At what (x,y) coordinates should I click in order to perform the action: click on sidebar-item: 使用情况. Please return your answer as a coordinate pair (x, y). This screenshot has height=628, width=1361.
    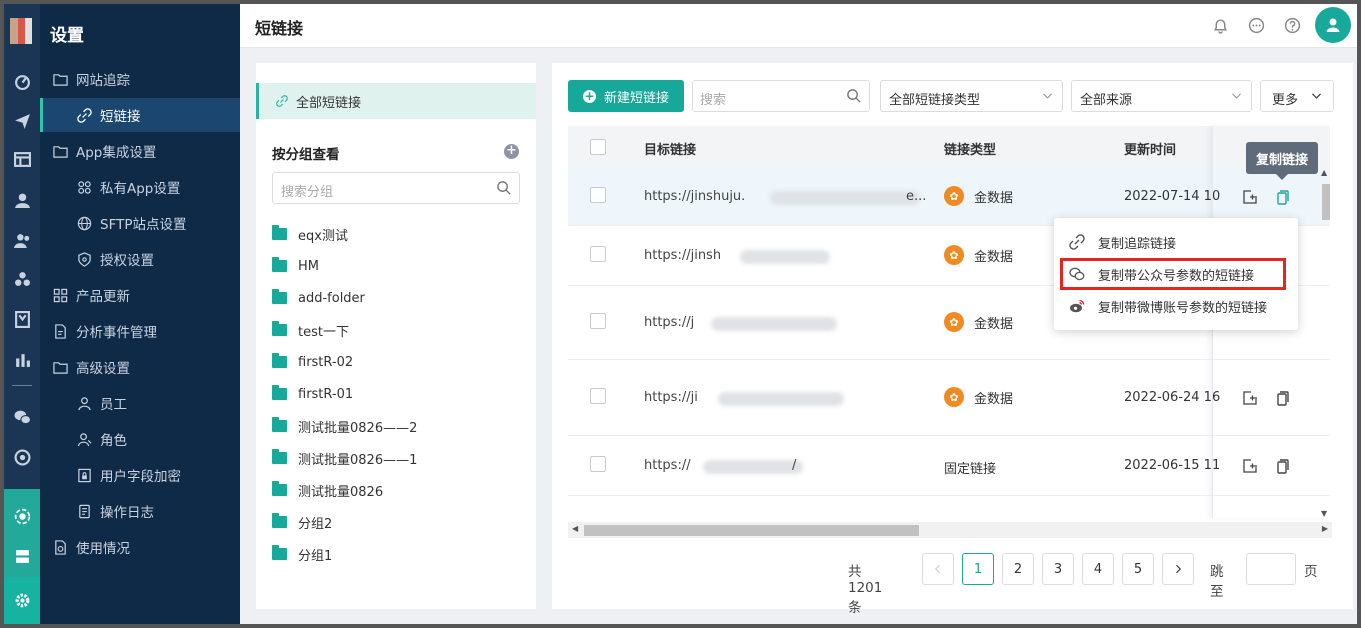
    Looking at the image, I should click on (140, 547).